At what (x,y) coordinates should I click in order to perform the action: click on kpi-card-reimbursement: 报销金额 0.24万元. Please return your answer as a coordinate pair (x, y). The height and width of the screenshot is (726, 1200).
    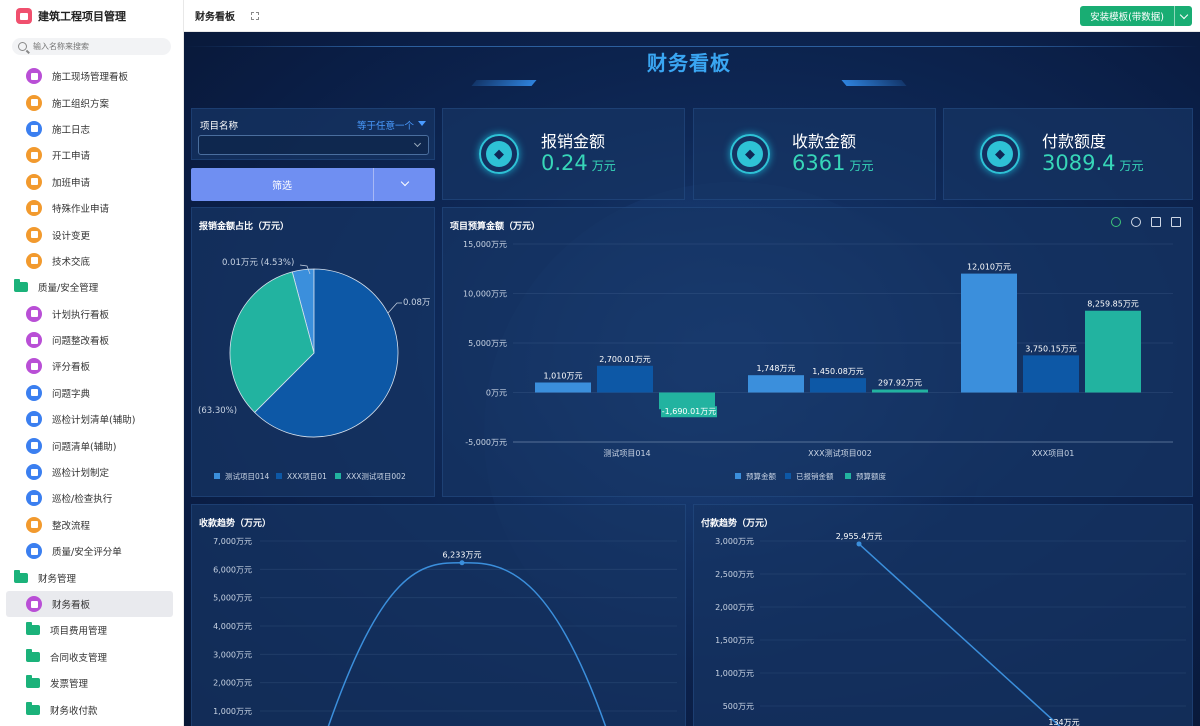
    Looking at the image, I should click on (563, 154).